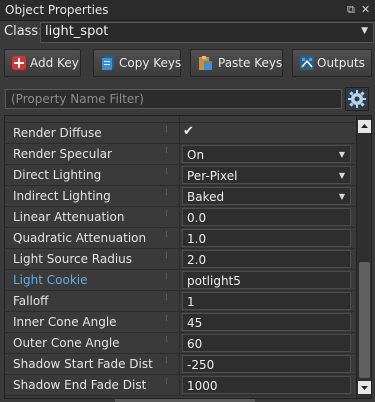 This screenshot has width=375, height=402. What do you see at coordinates (206, 197) in the screenshot?
I see `property-value: Baked` at bounding box center [206, 197].